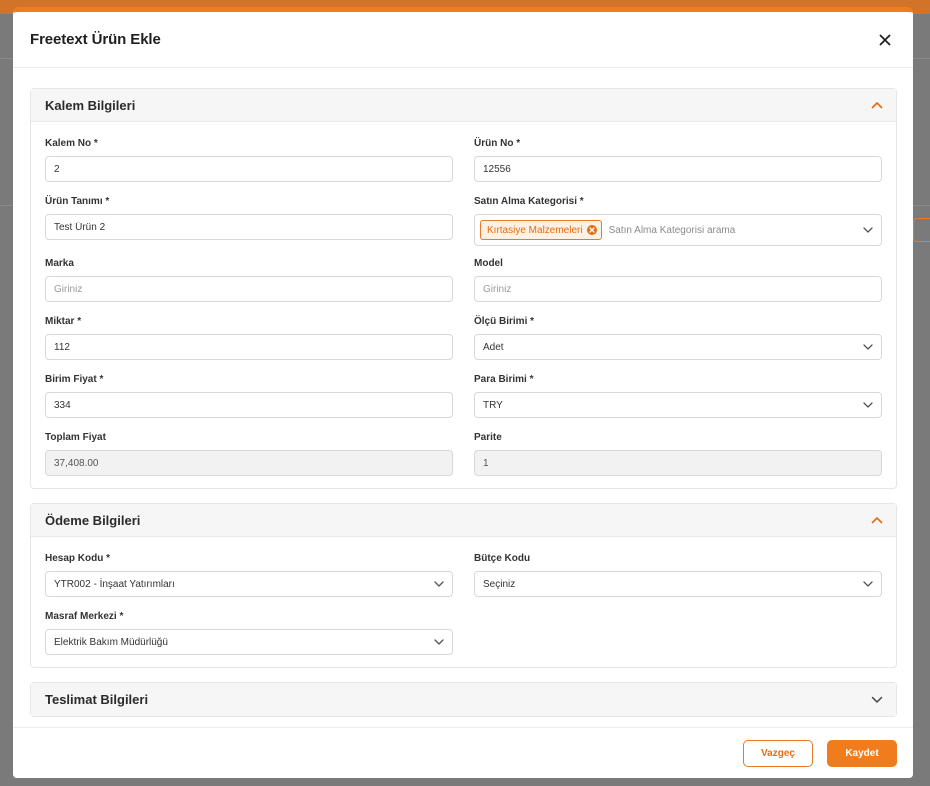 The width and height of the screenshot is (930, 786). I want to click on field-label: Satın Alma Kategorisi *, so click(529, 201).